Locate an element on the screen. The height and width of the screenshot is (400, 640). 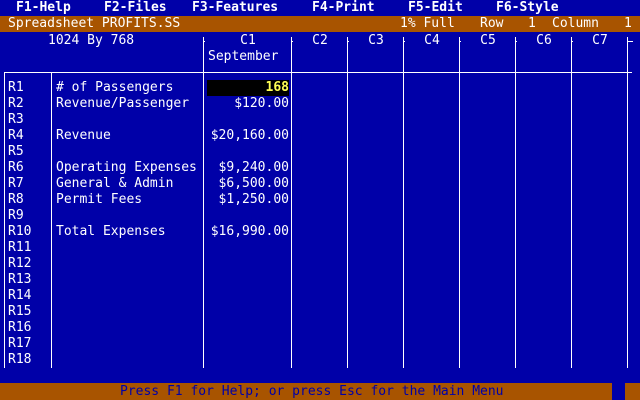
column-divider-c7 is located at coordinates (571, 202).